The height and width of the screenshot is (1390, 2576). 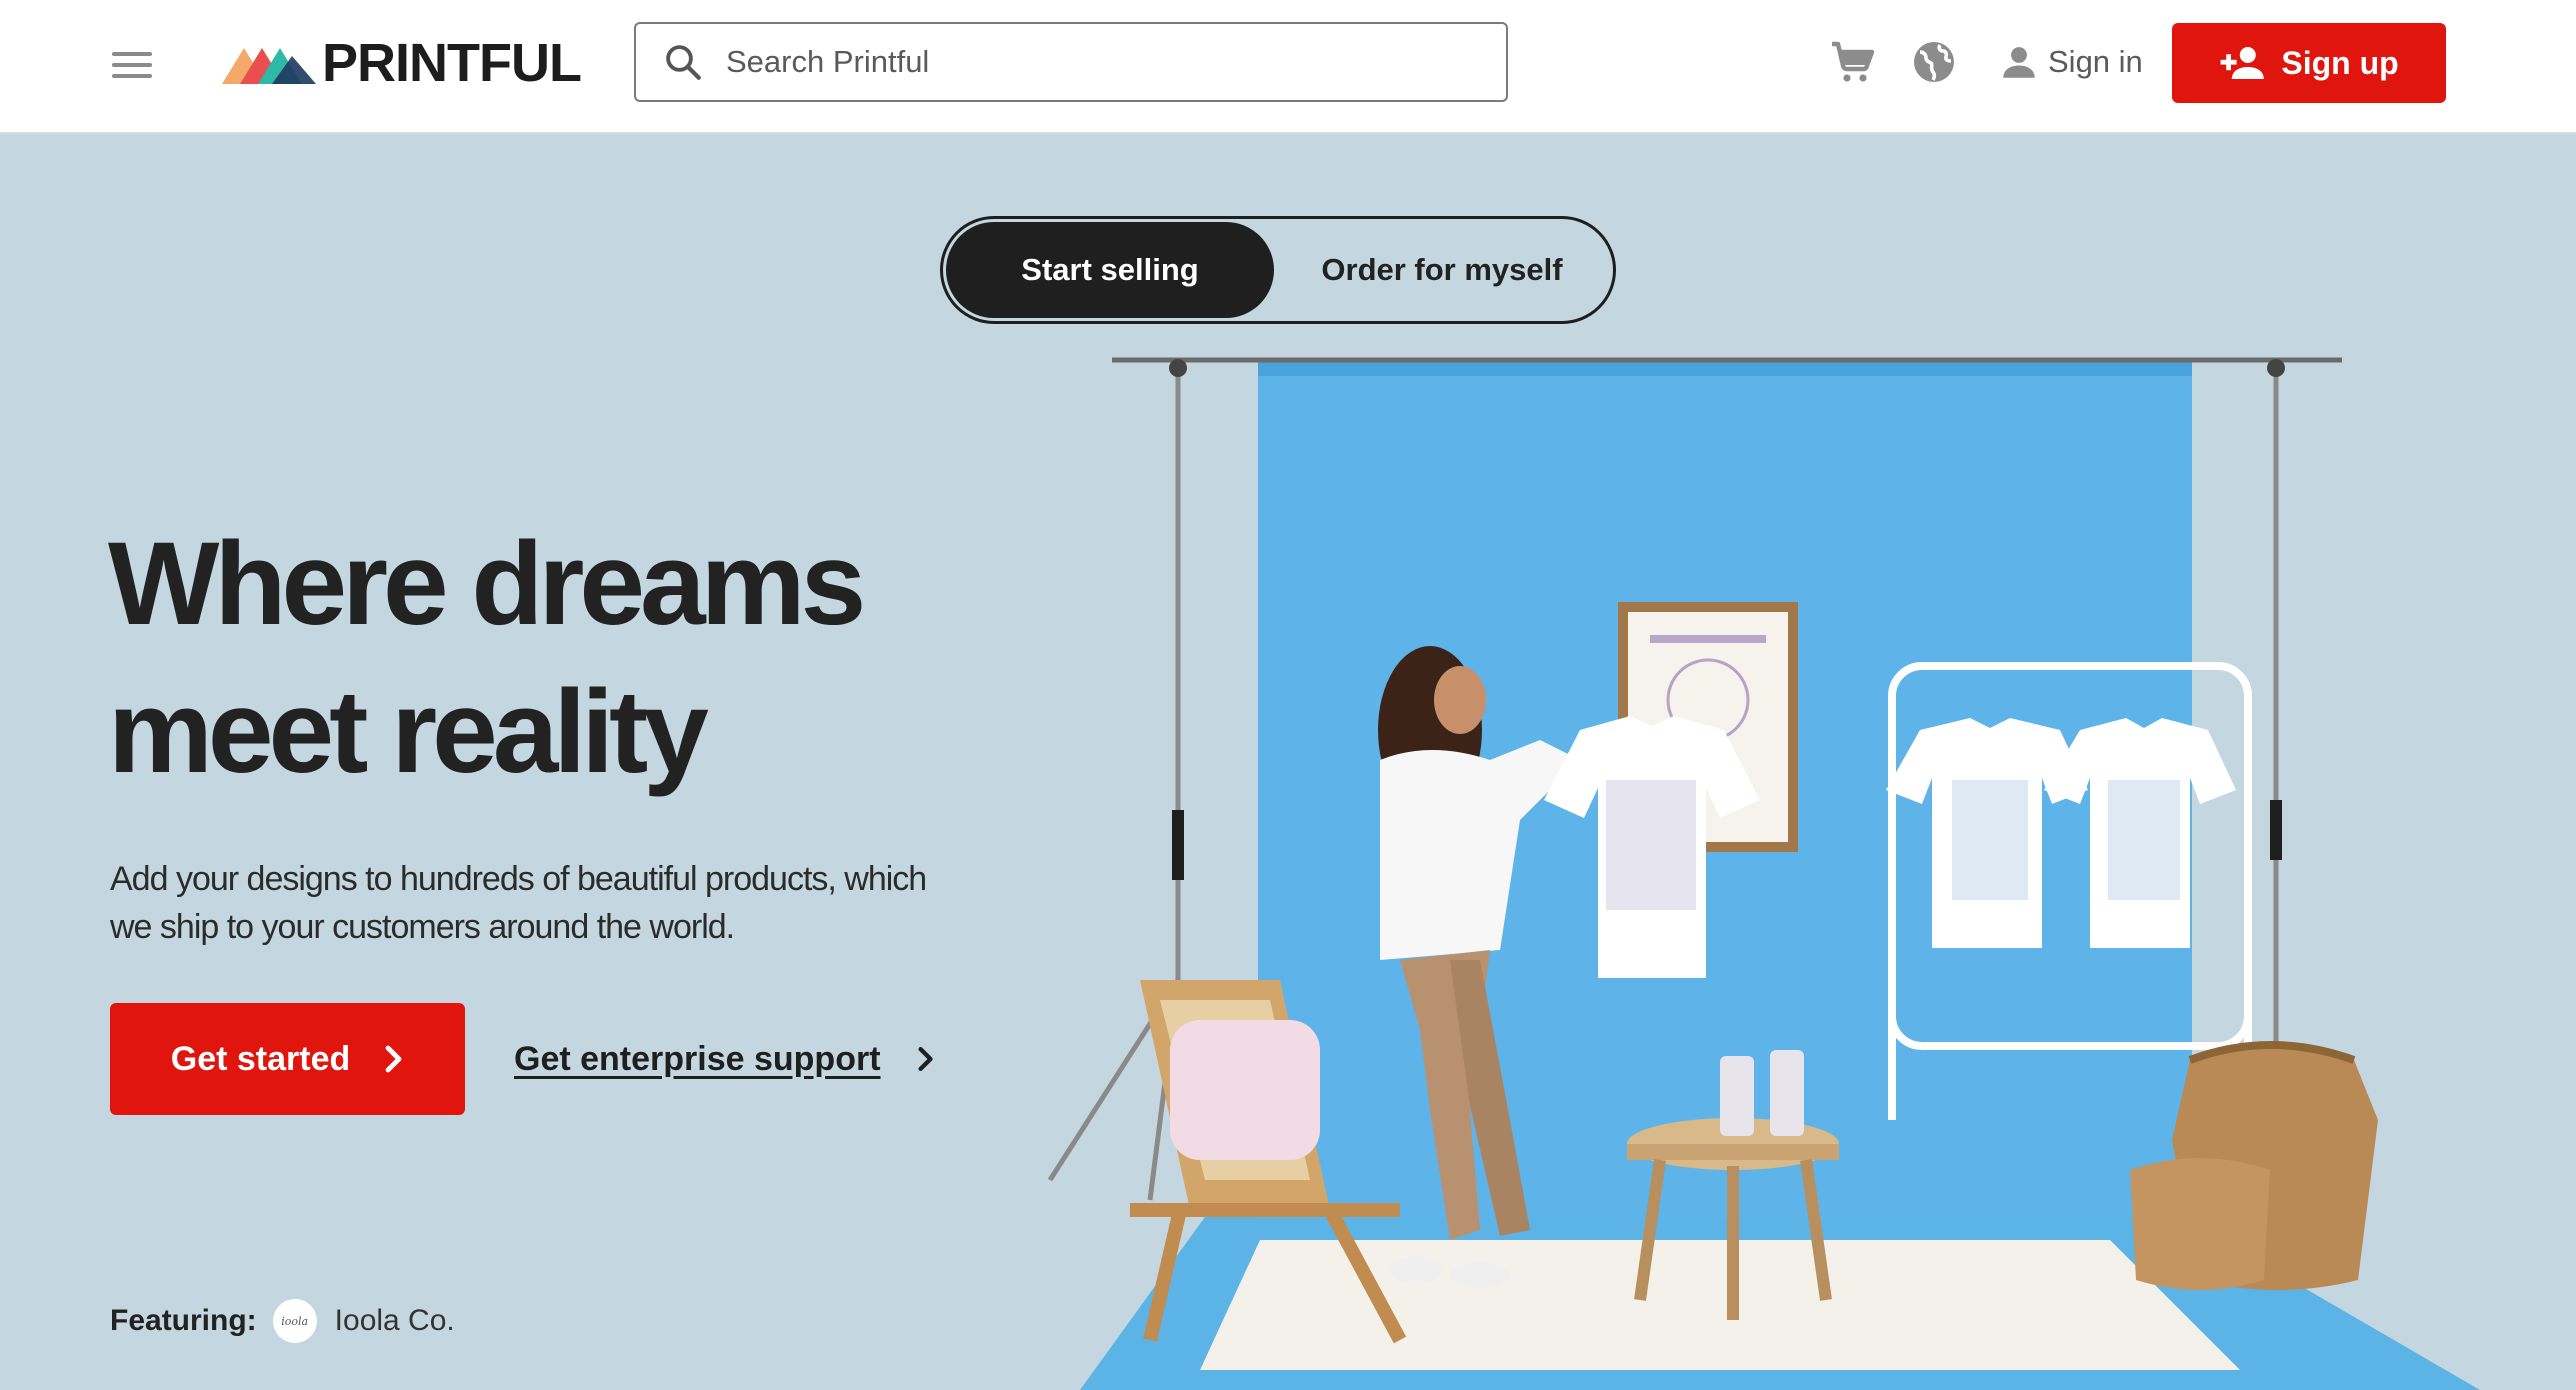 What do you see at coordinates (558, 658) in the screenshot?
I see `hero-headline: Where dreams meet reality` at bounding box center [558, 658].